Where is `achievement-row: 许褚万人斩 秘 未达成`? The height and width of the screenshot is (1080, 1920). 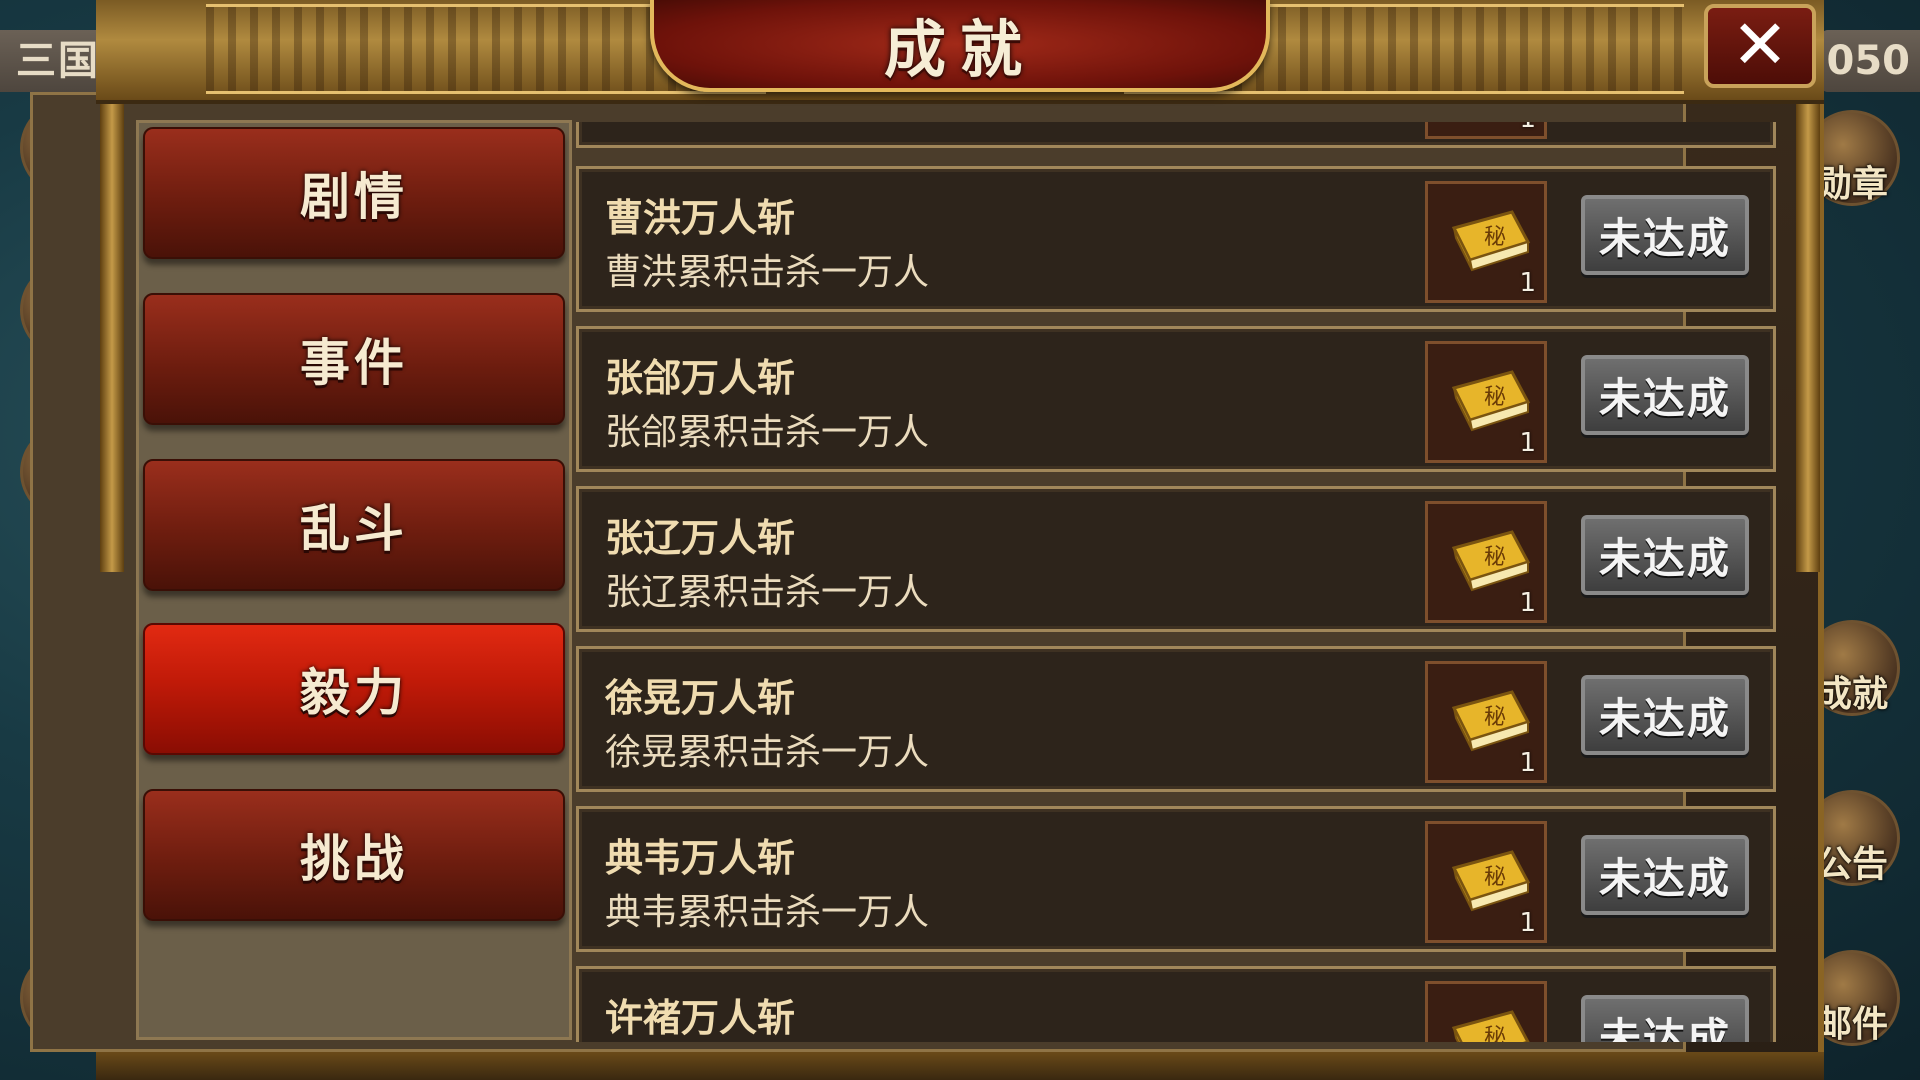 achievement-row: 许褚万人斩 秘 未达成 is located at coordinates (1176, 1004).